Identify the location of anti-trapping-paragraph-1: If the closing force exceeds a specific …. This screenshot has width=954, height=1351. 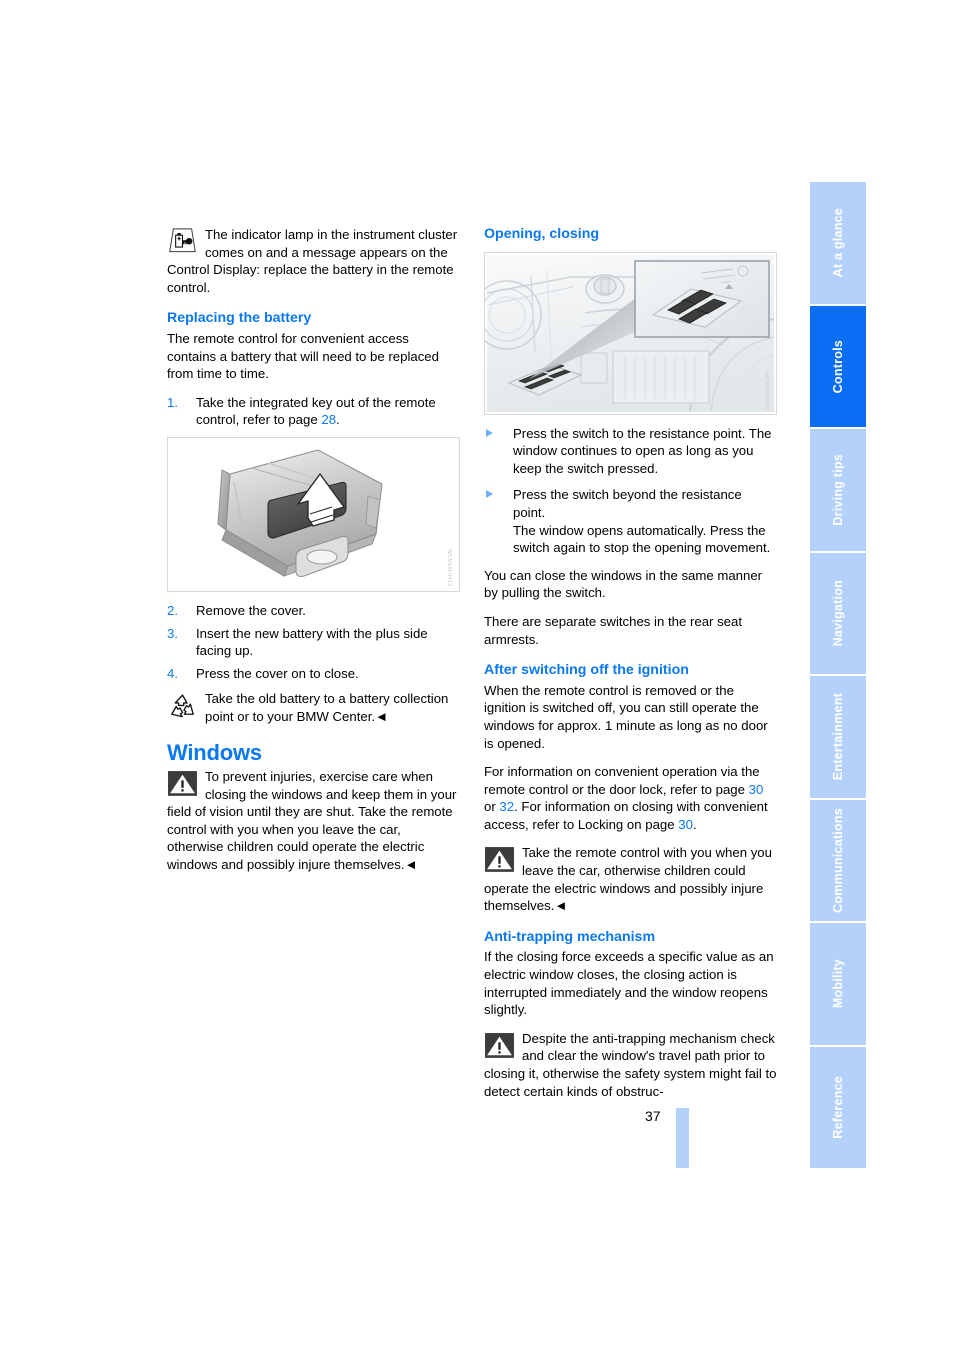
(629, 983).